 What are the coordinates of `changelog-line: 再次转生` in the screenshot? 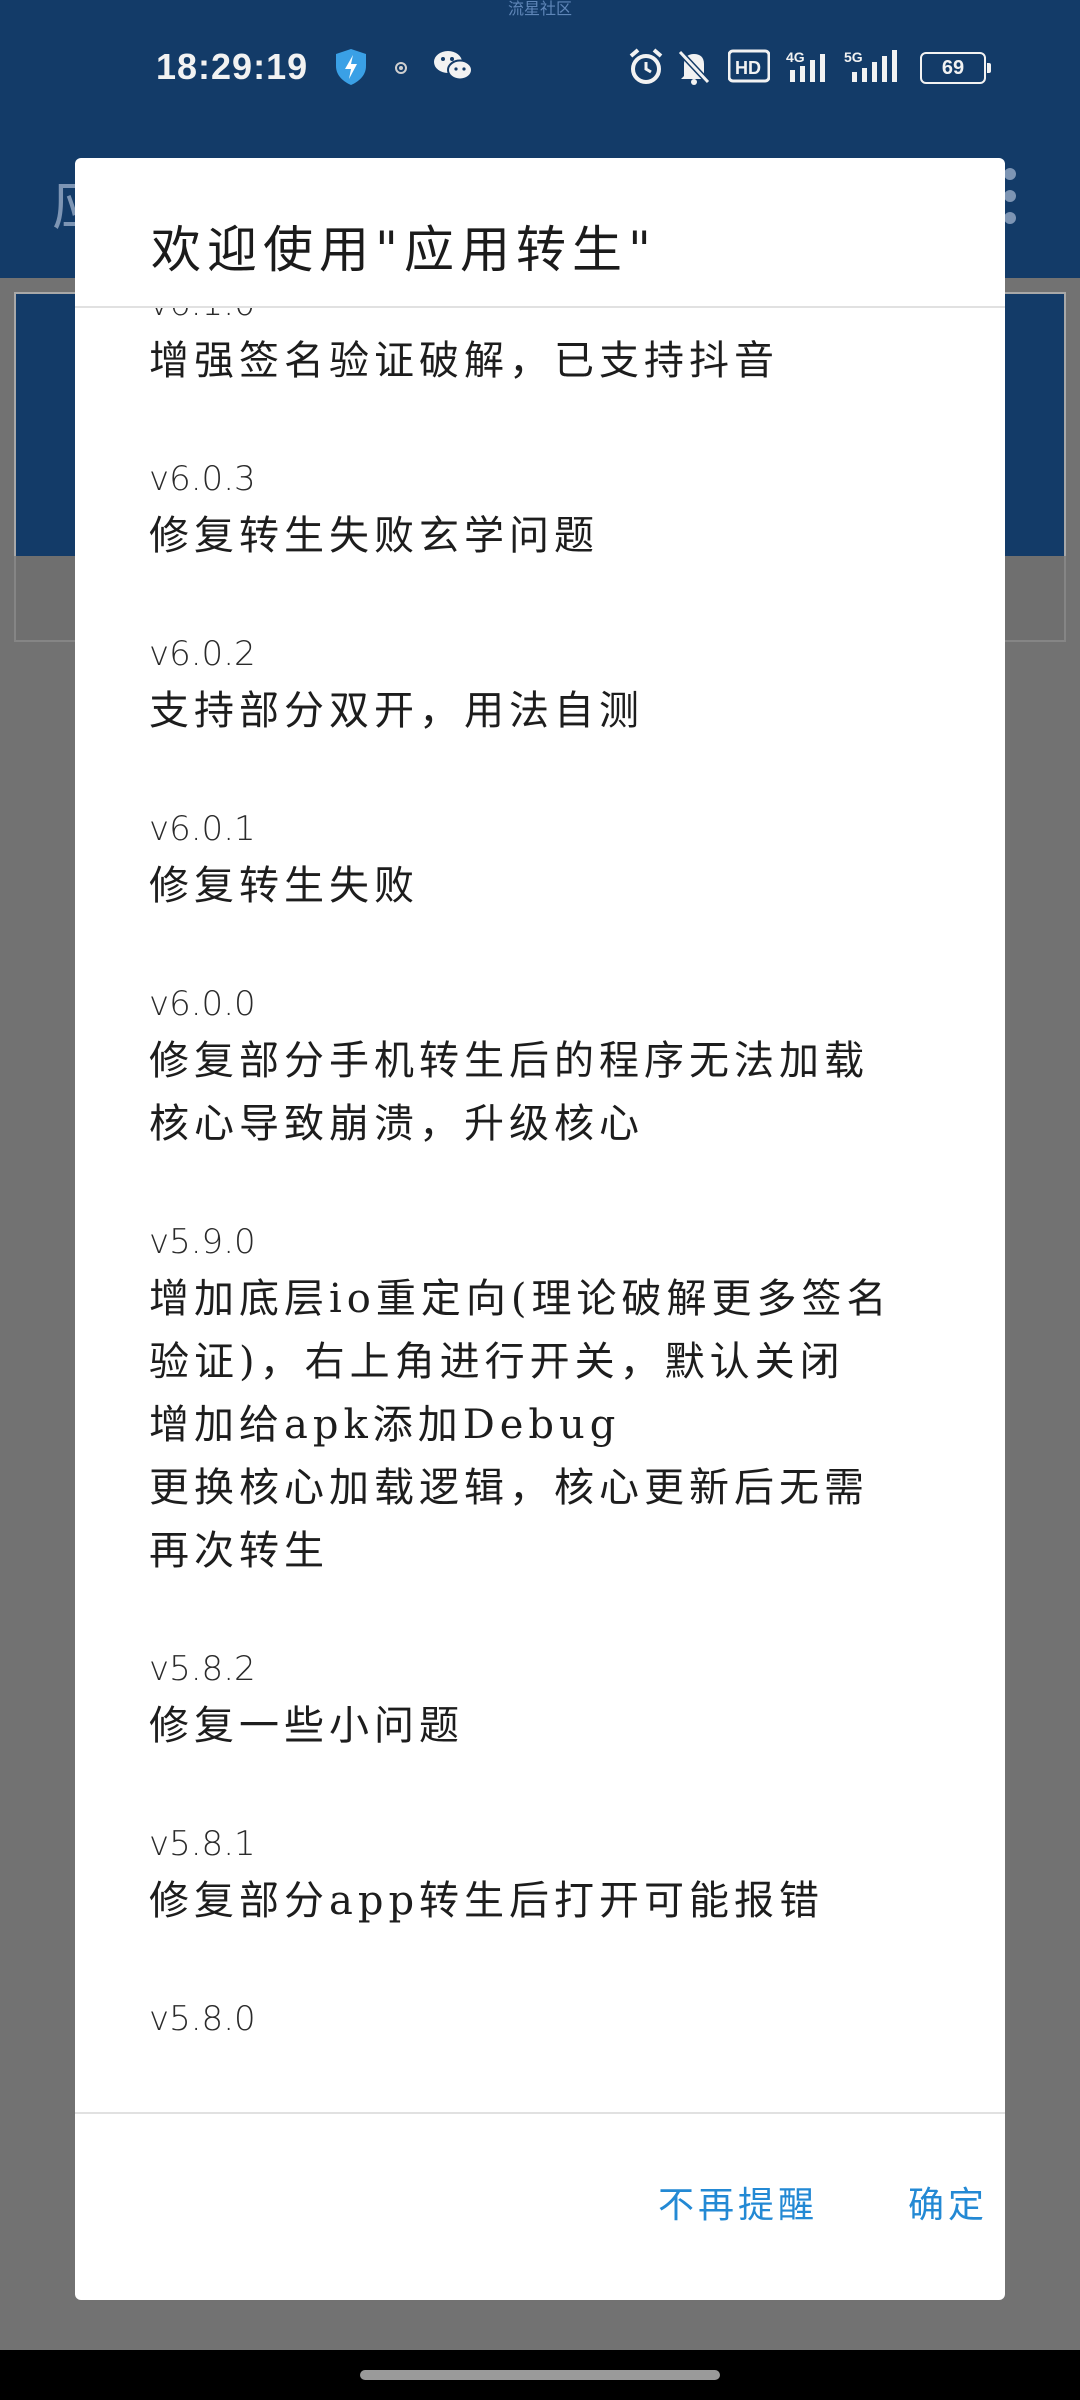 It's located at (239, 1551).